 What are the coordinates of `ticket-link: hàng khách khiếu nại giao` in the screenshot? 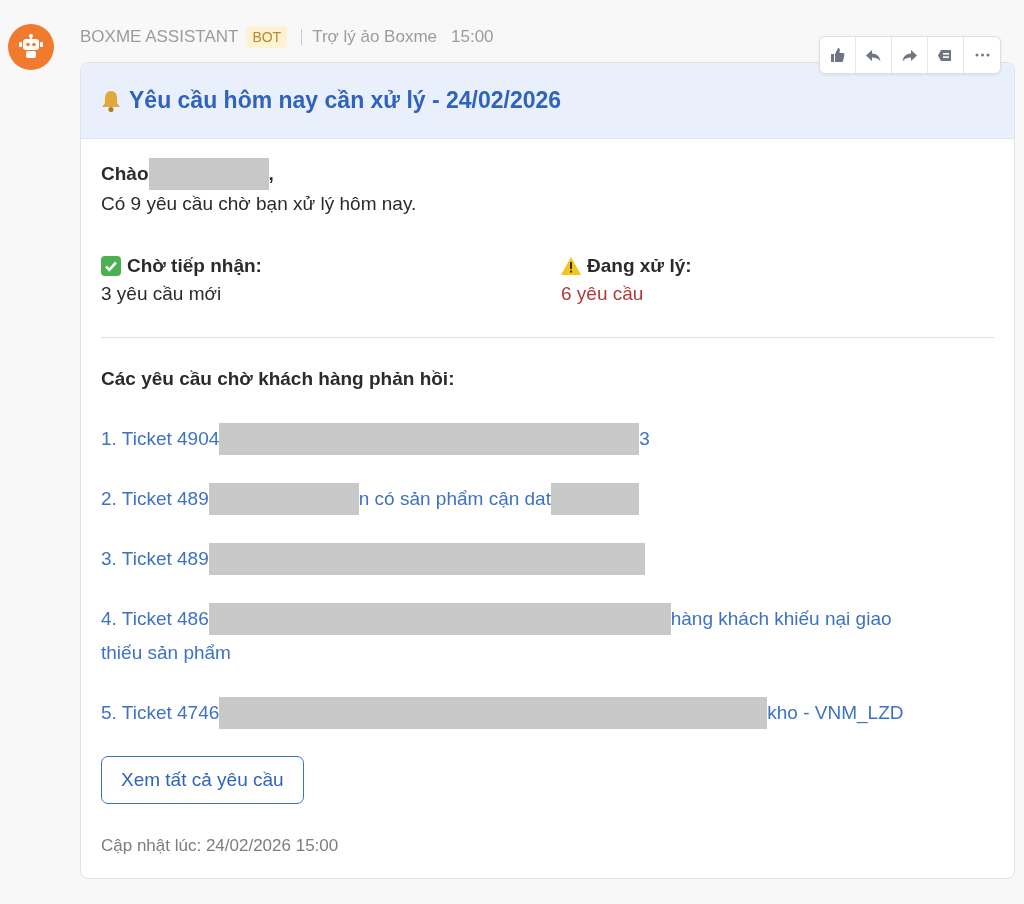 It's located at (781, 619).